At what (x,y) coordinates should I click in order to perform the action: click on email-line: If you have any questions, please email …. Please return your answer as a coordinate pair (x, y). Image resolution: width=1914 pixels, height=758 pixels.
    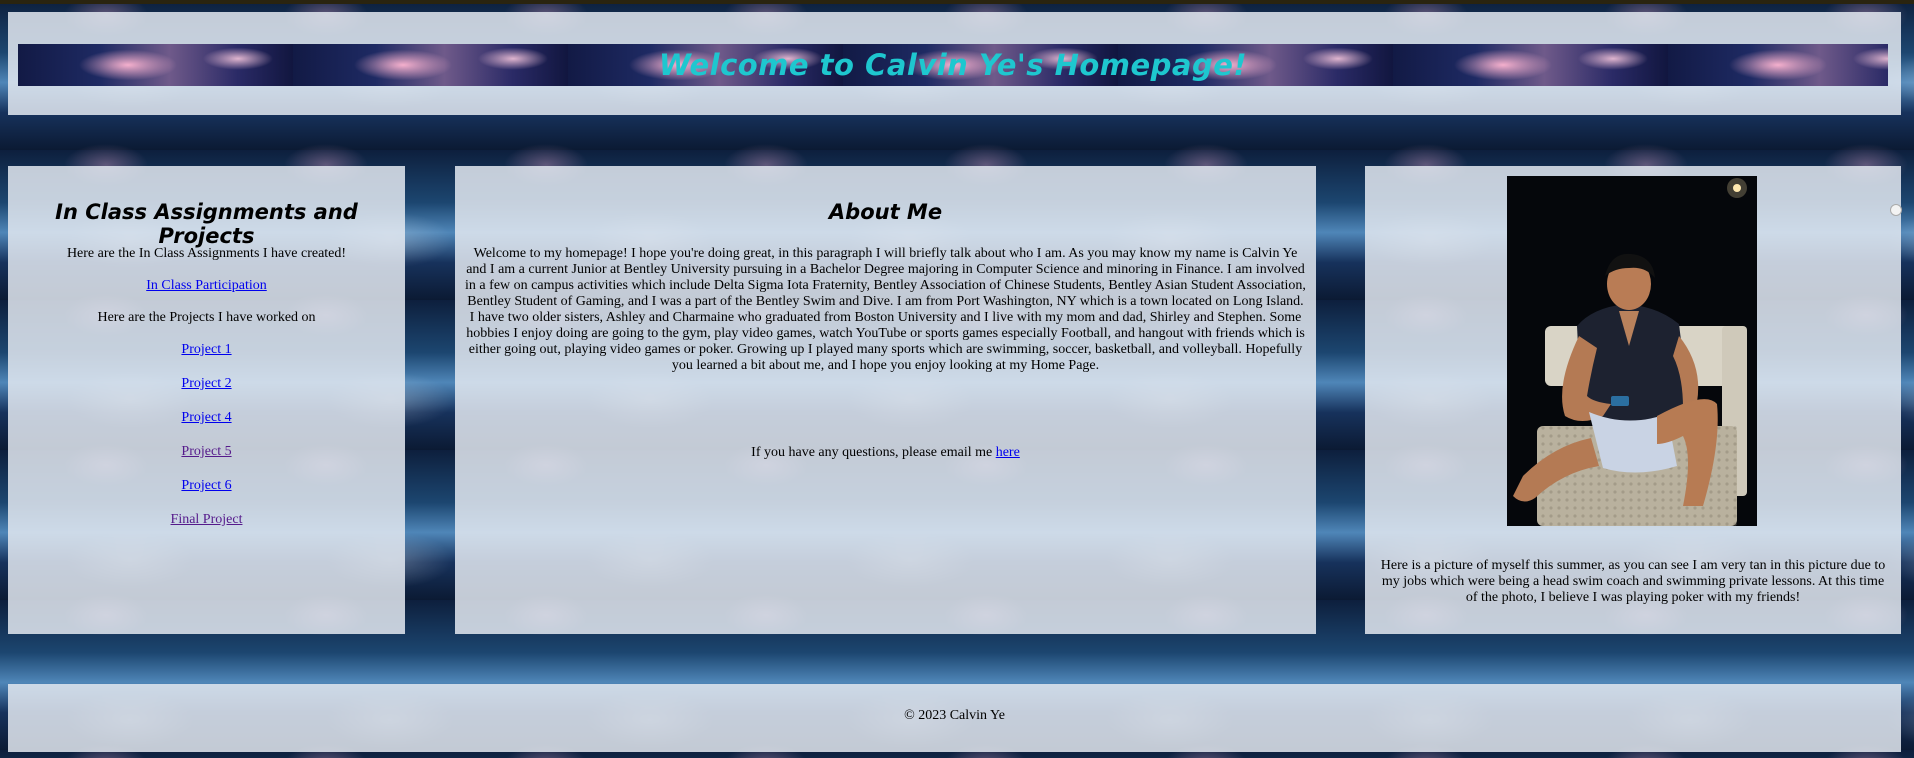
    Looking at the image, I should click on (885, 453).